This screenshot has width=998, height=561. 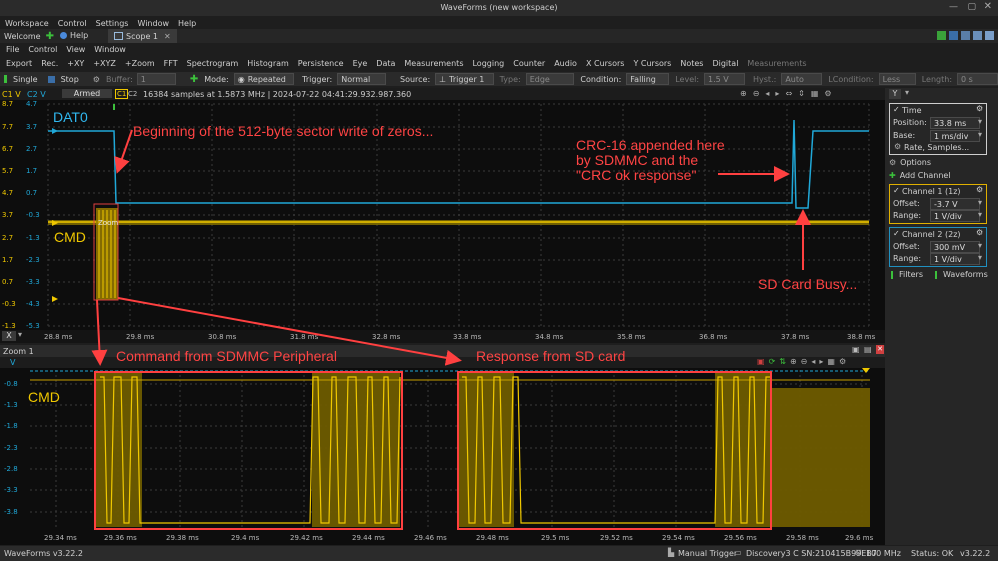 I want to click on ch2-offset-field: 300 mV, so click(x=955, y=247).